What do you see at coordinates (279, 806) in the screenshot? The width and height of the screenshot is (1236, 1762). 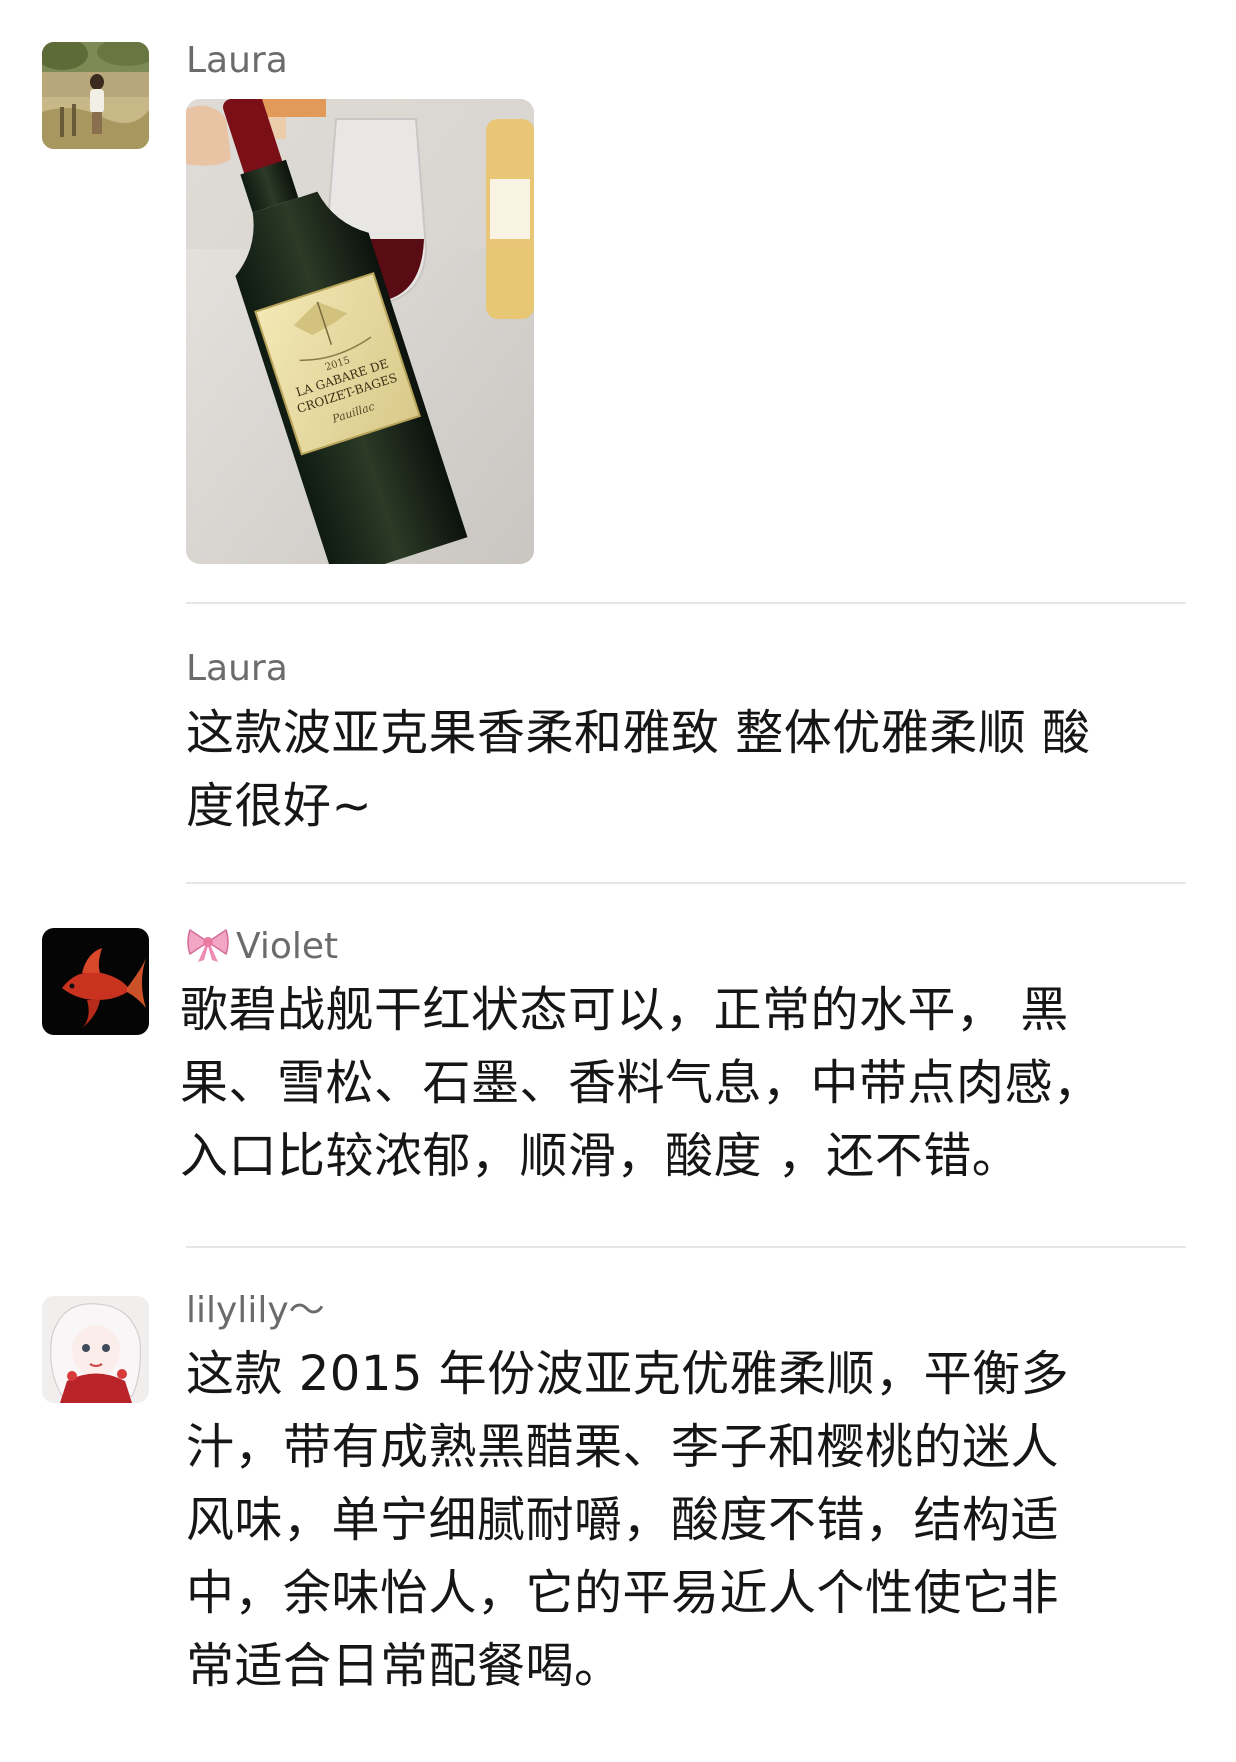 I see `message-text-line: 度很好~` at bounding box center [279, 806].